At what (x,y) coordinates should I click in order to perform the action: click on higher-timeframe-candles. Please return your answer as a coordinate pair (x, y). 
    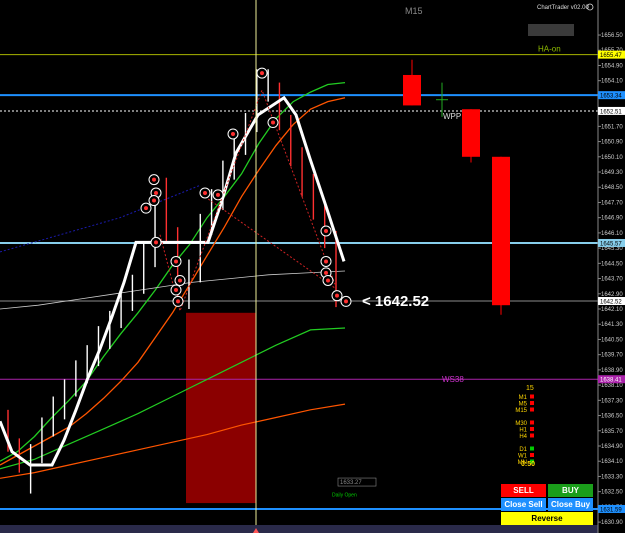
    Looking at the image, I should click on (456, 187).